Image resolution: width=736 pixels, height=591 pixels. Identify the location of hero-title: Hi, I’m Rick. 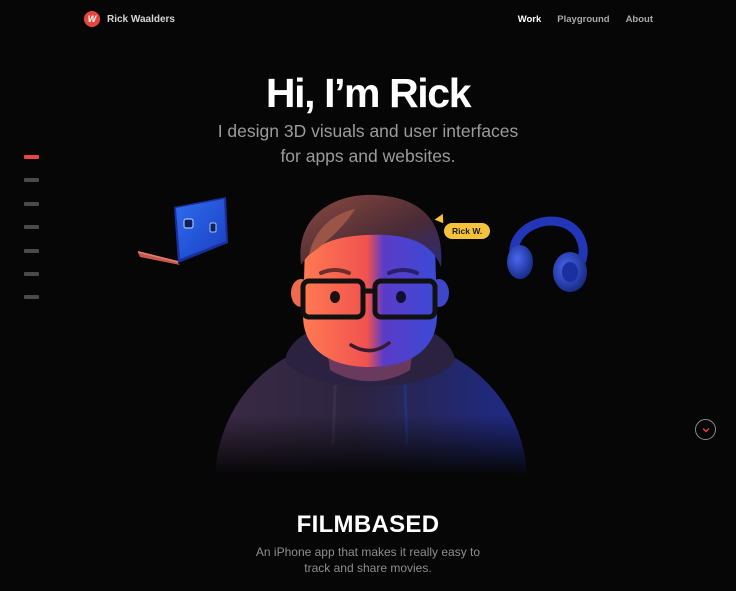
(368, 93).